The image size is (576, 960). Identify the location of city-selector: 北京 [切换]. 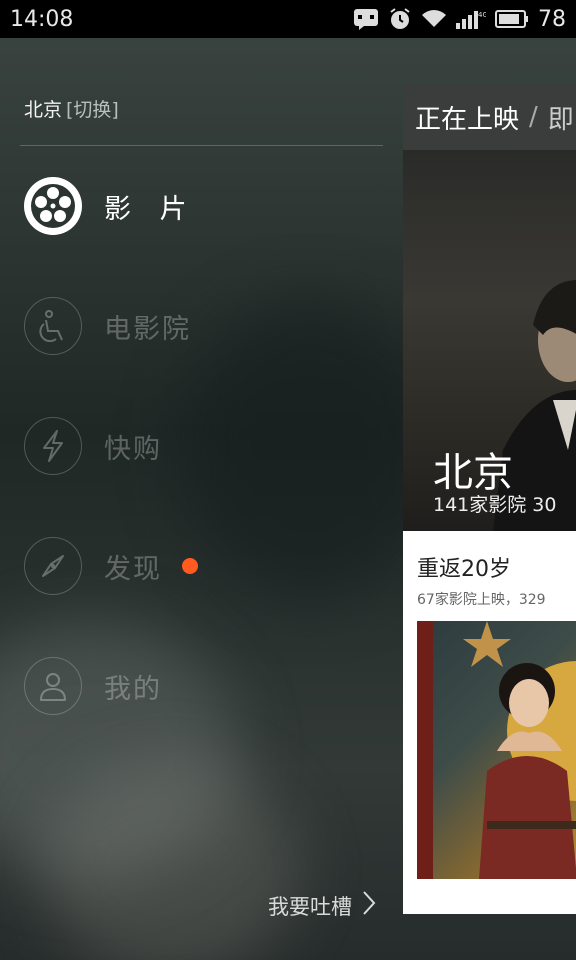
(71, 108).